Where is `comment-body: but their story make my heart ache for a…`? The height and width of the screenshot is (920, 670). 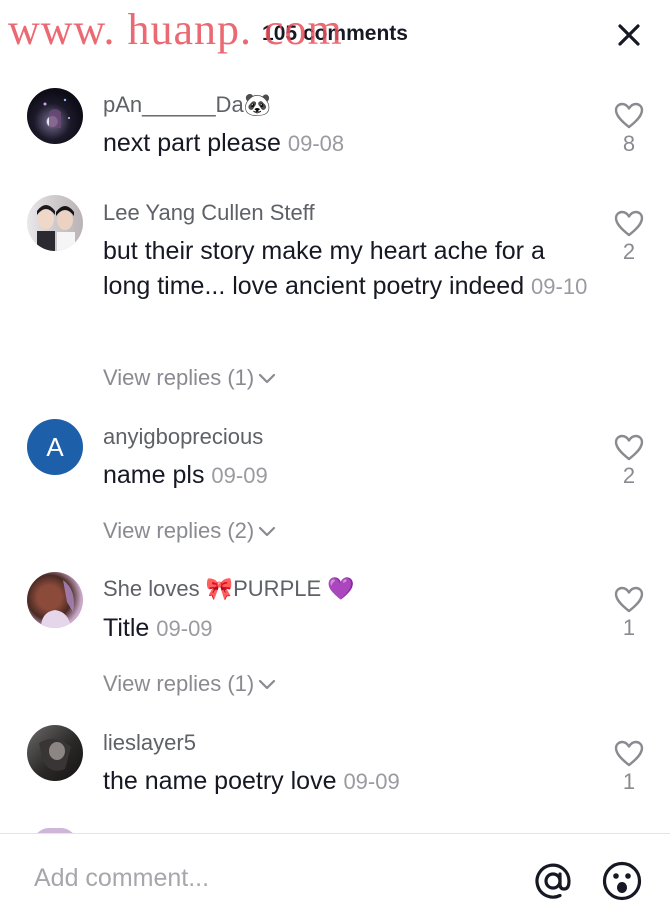 comment-body: but their story make my heart ache for a… is located at coordinates (324, 268).